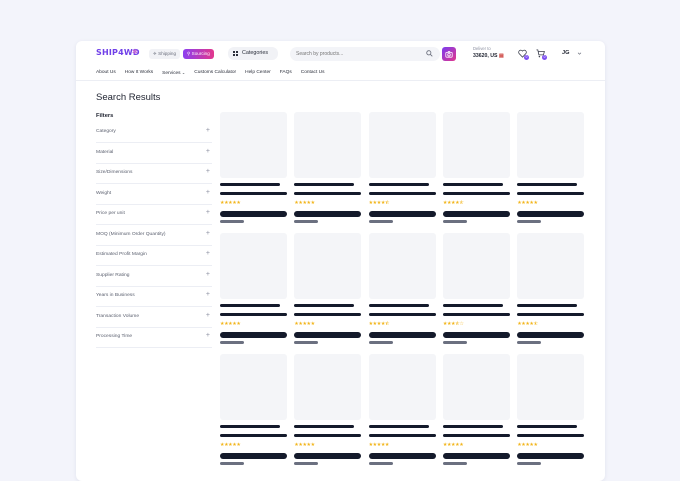 This screenshot has width=680, height=481. What do you see at coordinates (154, 338) in the screenshot?
I see `filter-row: Processing Time +` at bounding box center [154, 338].